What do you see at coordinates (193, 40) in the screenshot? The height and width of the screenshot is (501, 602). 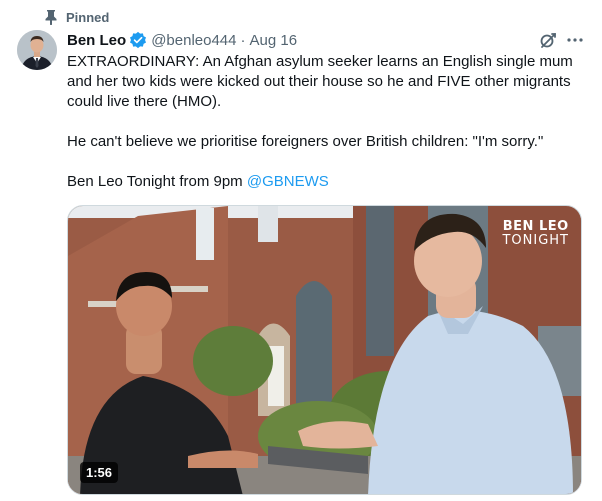 I see `handle: @benleo444` at bounding box center [193, 40].